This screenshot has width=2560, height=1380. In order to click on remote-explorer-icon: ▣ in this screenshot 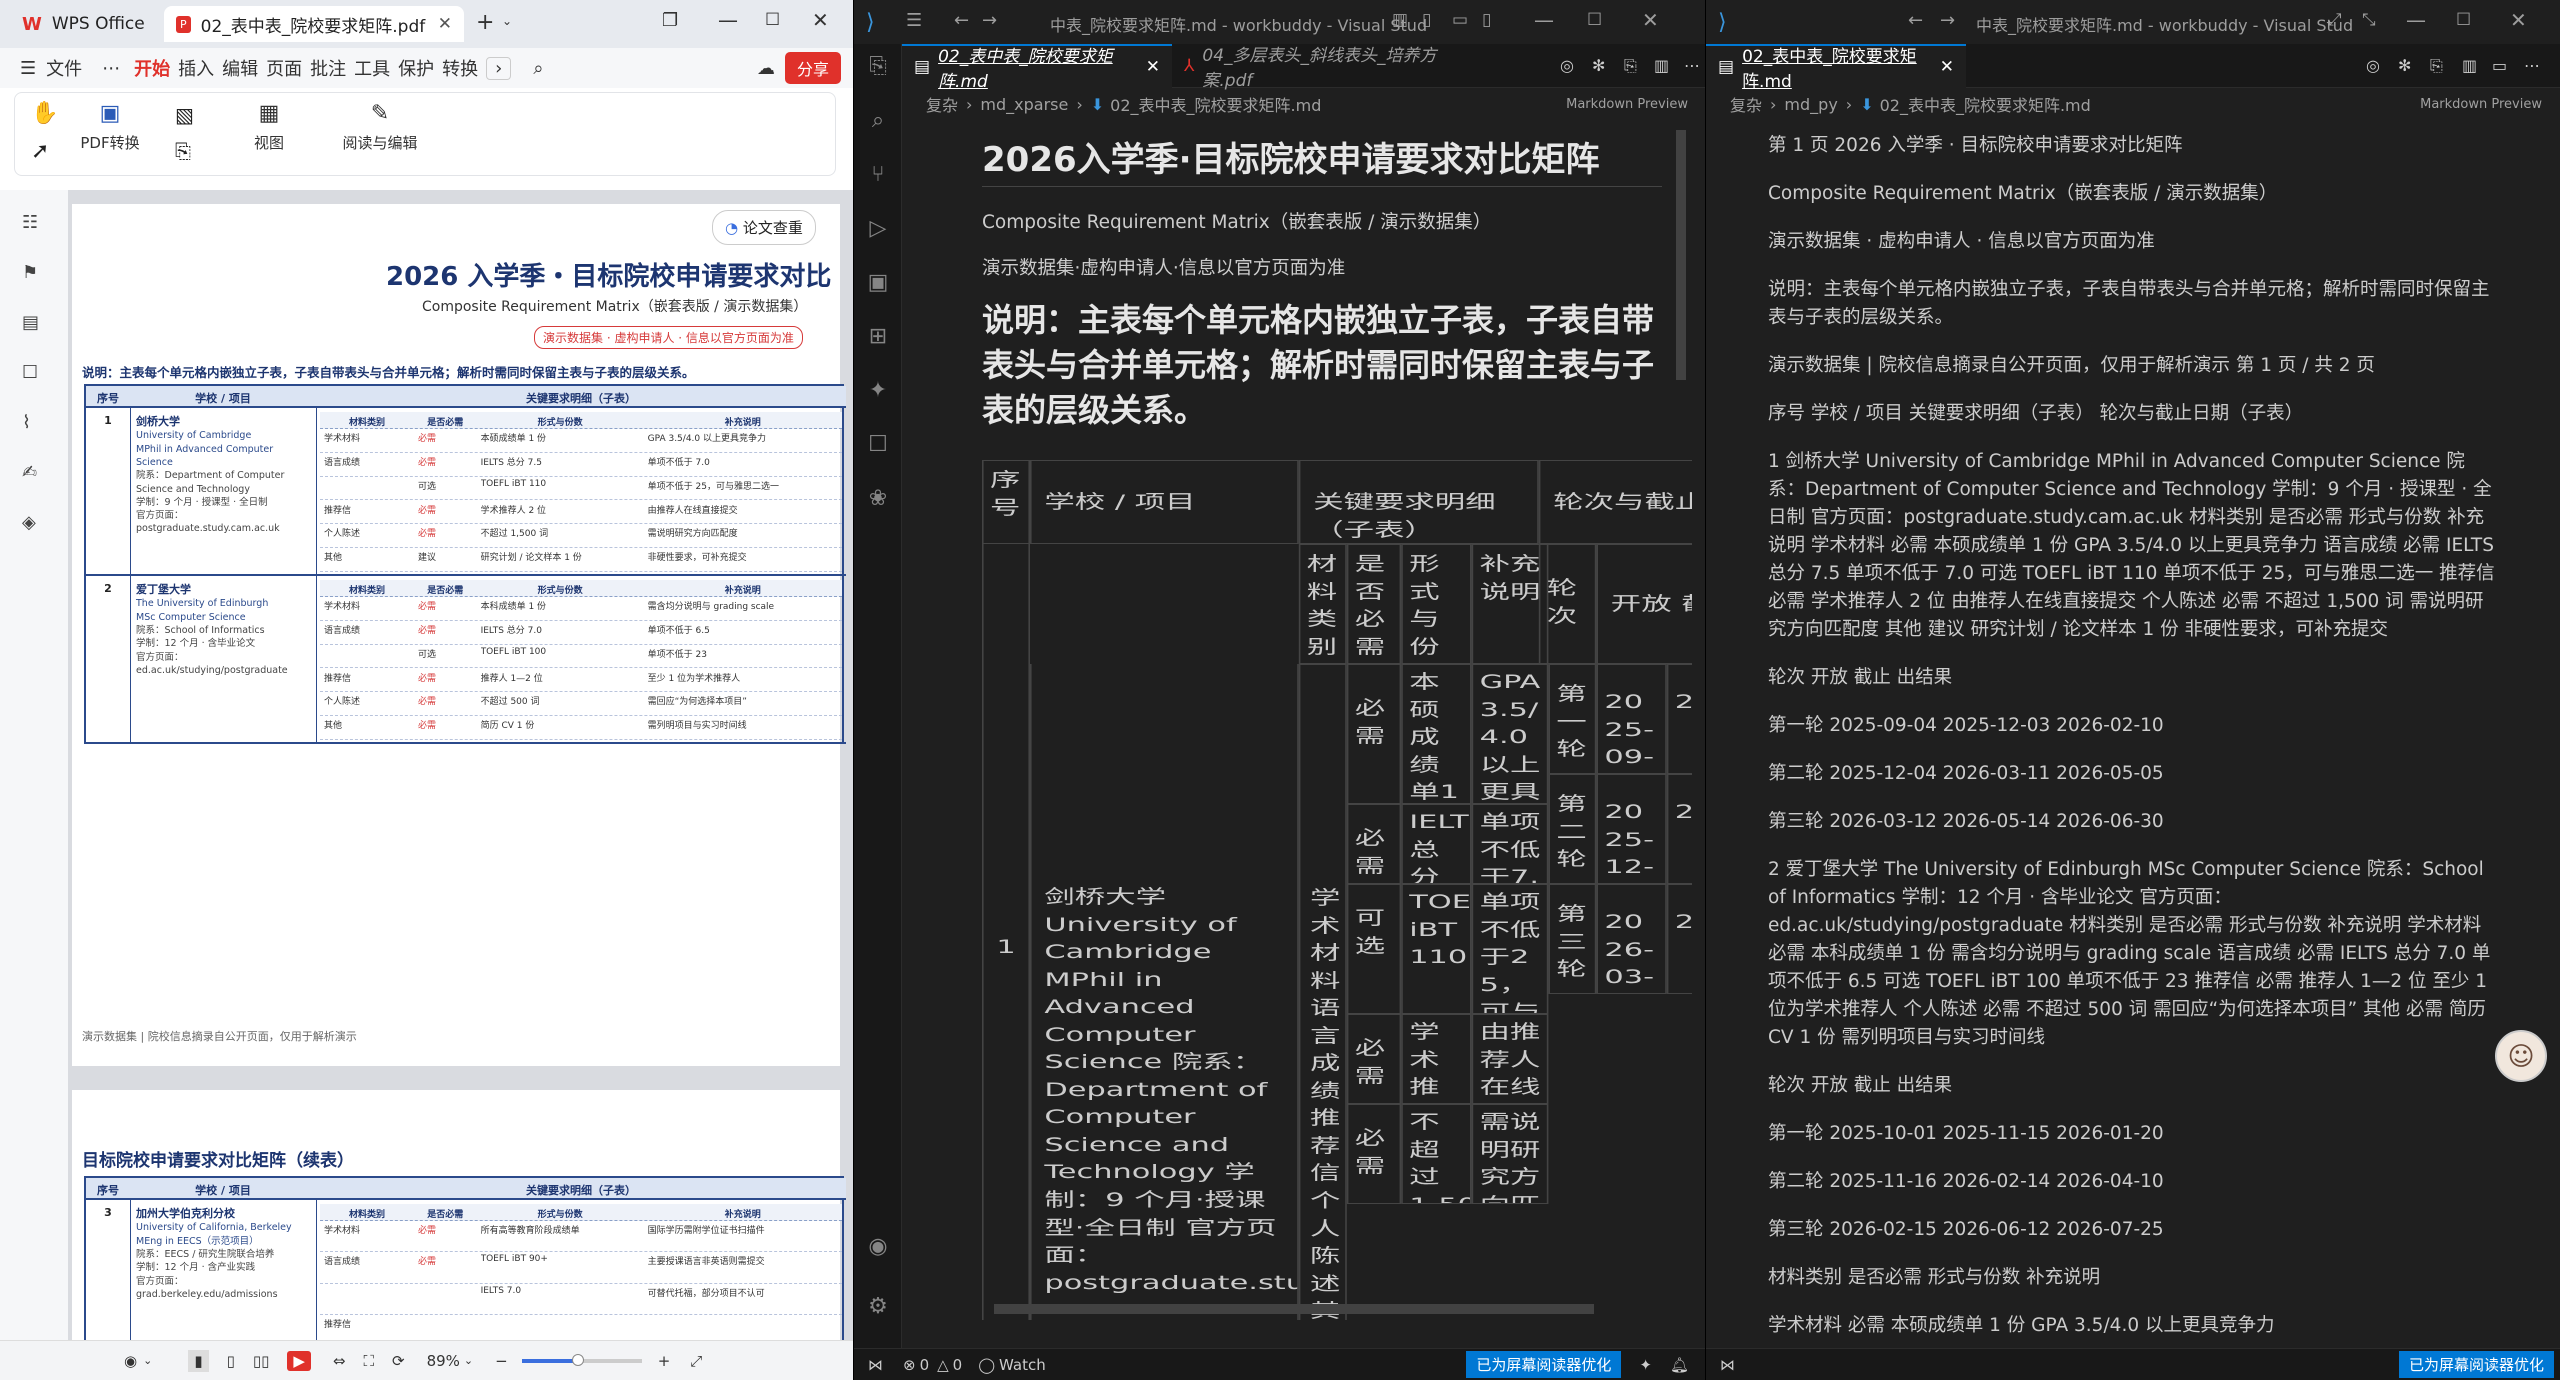, I will do `click(878, 282)`.